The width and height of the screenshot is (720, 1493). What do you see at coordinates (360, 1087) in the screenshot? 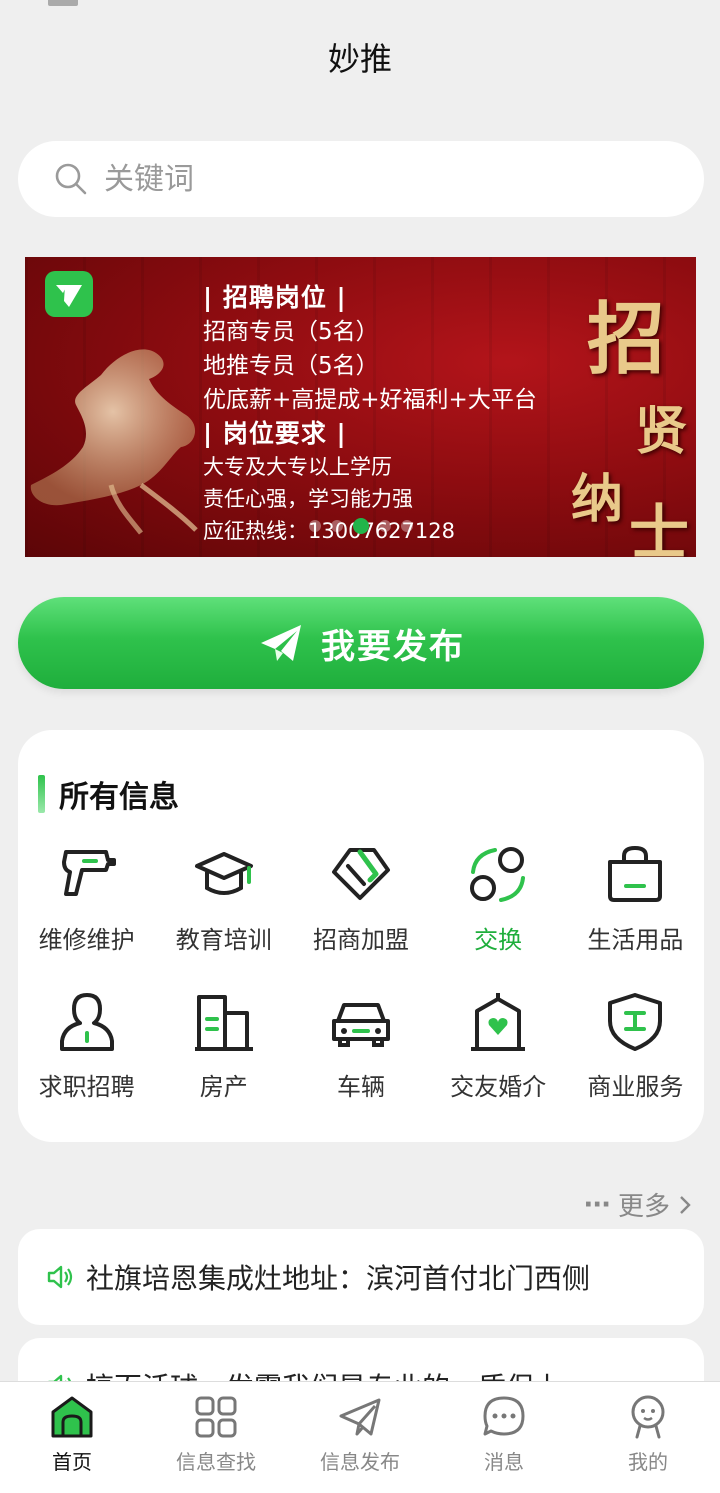
I see `category-label: 车辆` at bounding box center [360, 1087].